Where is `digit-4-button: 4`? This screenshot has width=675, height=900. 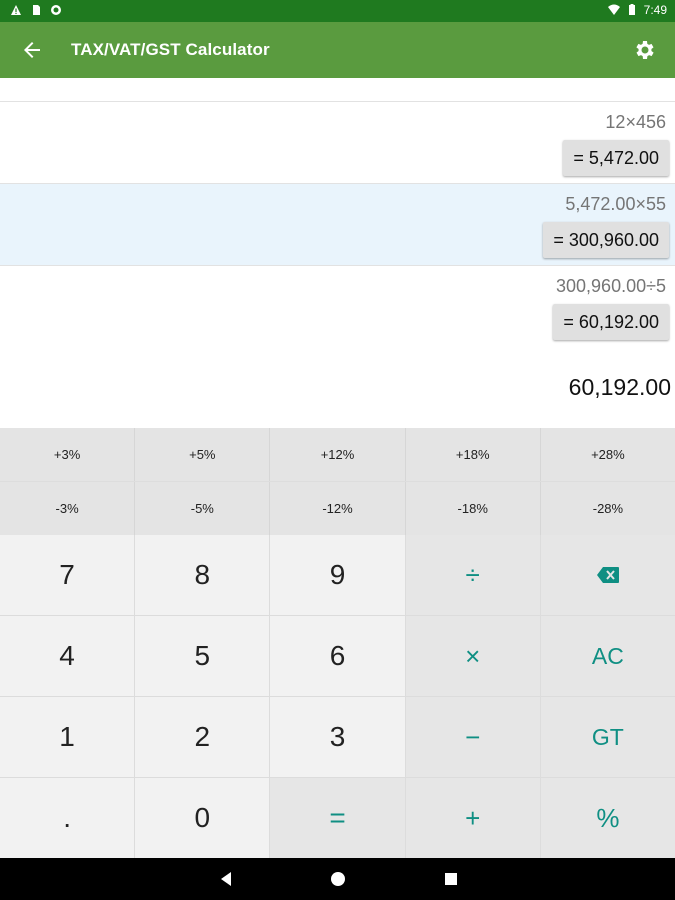 digit-4-button: 4 is located at coordinates (67, 656).